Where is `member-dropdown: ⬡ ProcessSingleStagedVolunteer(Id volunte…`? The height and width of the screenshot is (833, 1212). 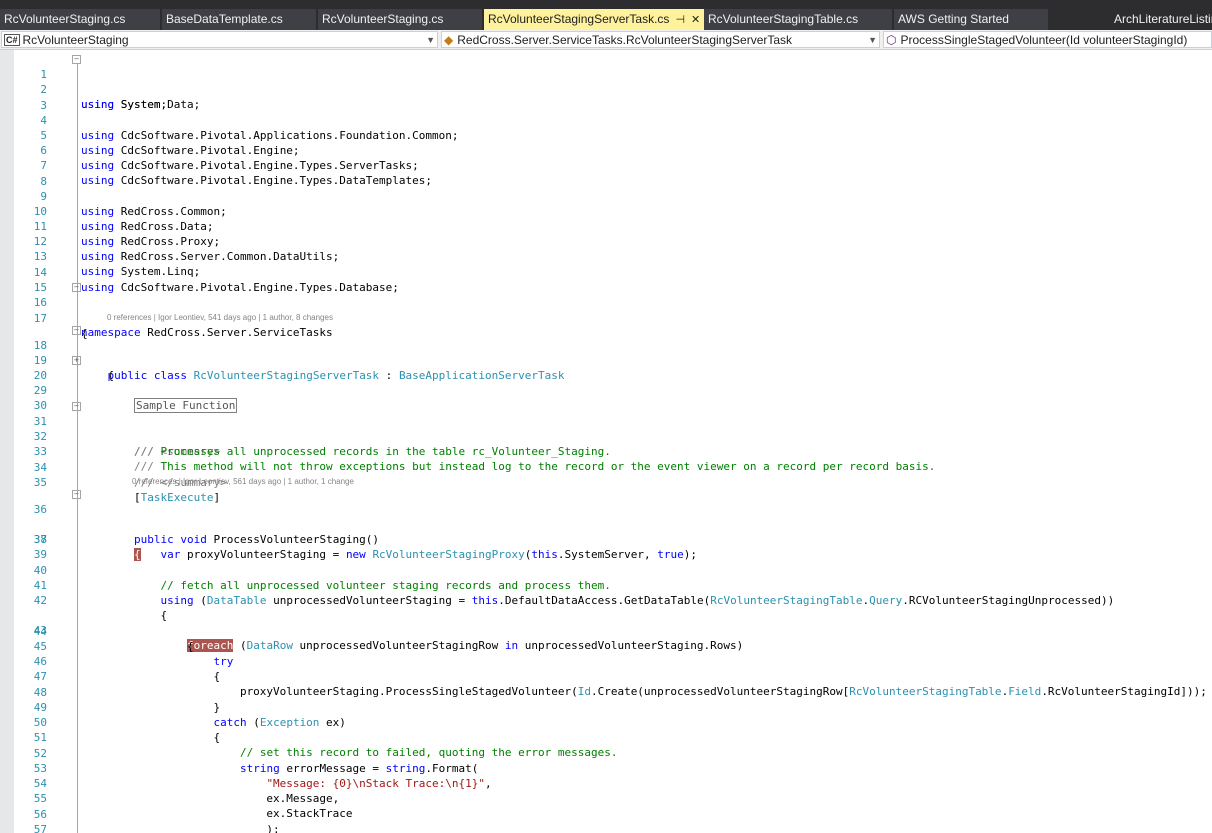 member-dropdown: ⬡ ProcessSingleStagedVolunteer(Id volunte… is located at coordinates (1047, 39).